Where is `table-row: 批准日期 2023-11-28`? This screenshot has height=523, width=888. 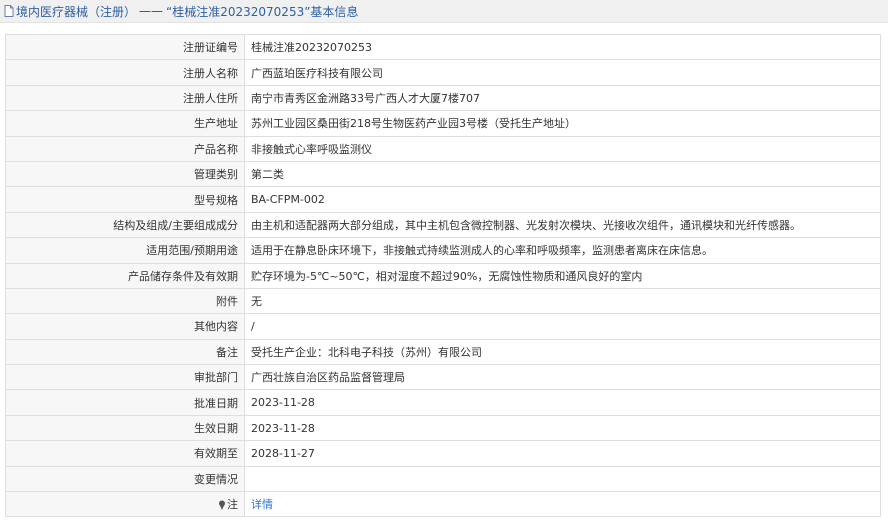 table-row: 批准日期 2023-11-28 is located at coordinates (443, 402).